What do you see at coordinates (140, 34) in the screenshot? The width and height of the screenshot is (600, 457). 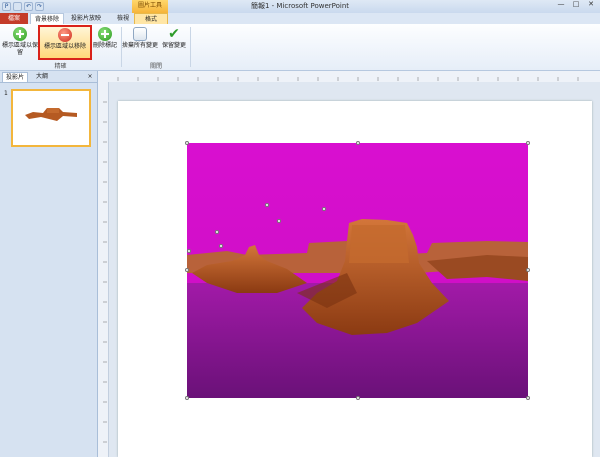 I see `discard-icon` at bounding box center [140, 34].